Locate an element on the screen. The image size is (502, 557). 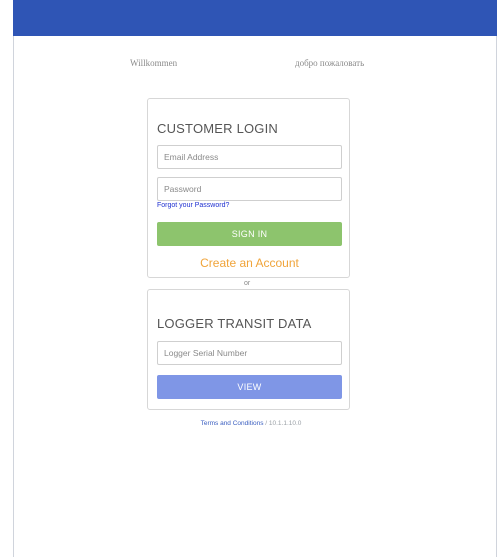
sign-in-button: SIGN IN is located at coordinates (249, 234).